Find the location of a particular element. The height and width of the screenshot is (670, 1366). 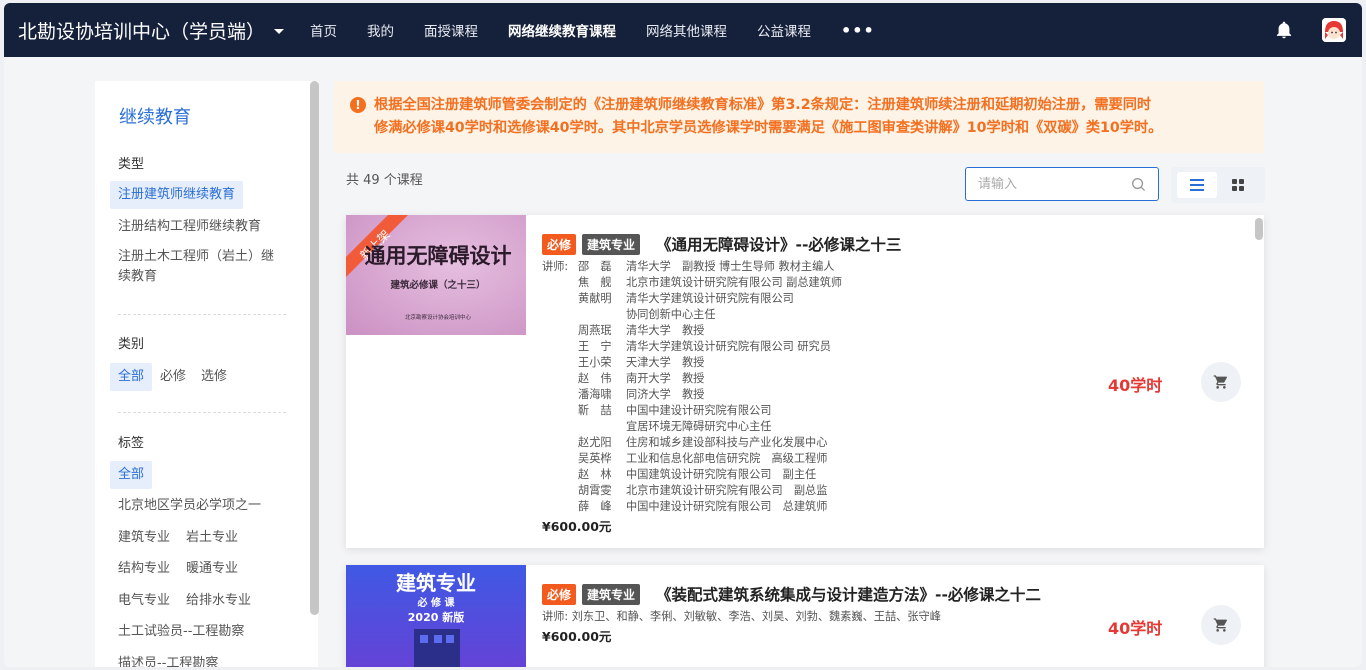

teacher-row: 协同创新中心主任 is located at coordinates (692, 315).